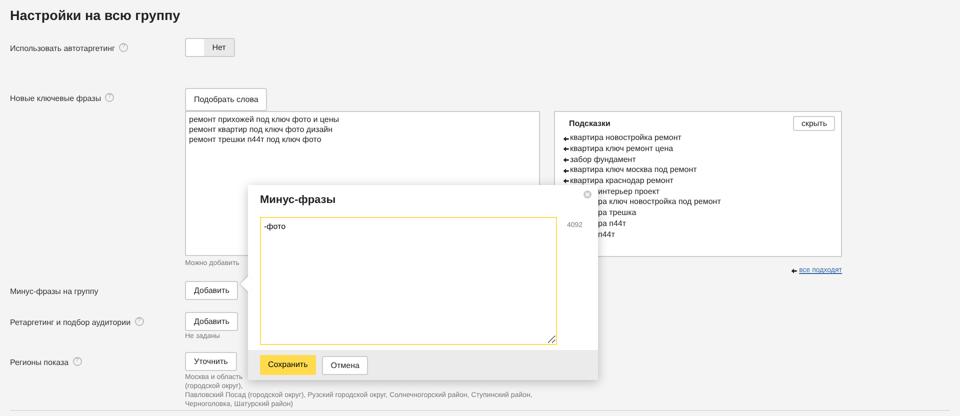 This screenshot has height=416, width=960. What do you see at coordinates (264, 120) in the screenshot?
I see `keyword-phrase: ремонт прихожей под ключ фото и цены` at bounding box center [264, 120].